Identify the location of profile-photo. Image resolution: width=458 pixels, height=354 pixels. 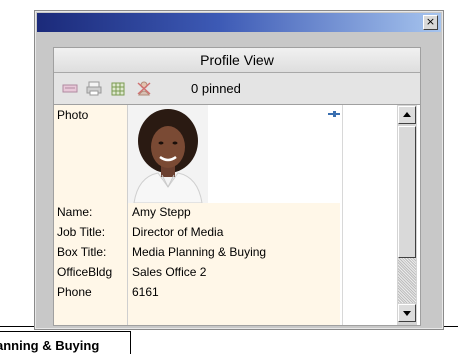
(168, 154).